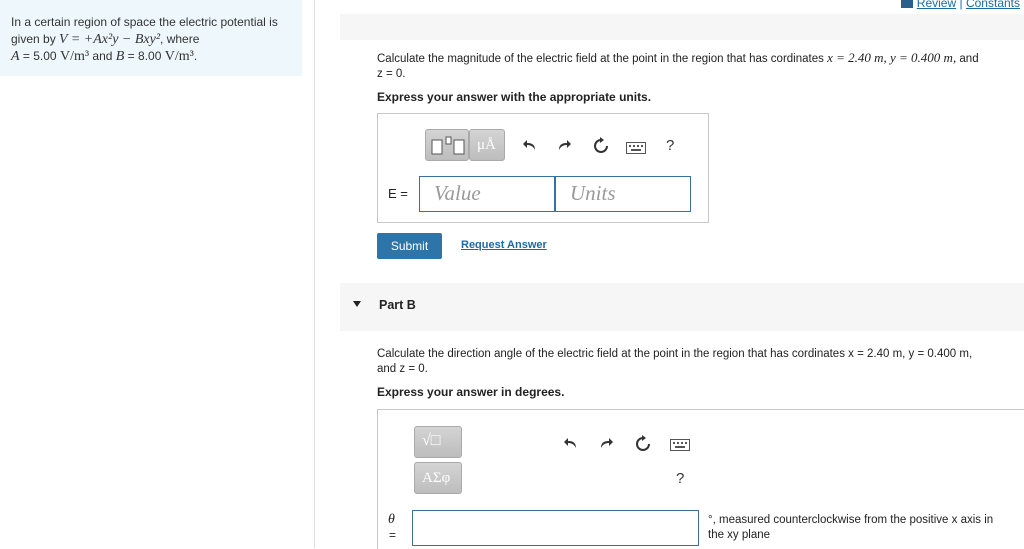 The height and width of the screenshot is (549, 1024). Describe the element at coordinates (314, 274) in the screenshot. I see `panel-divider` at that location.